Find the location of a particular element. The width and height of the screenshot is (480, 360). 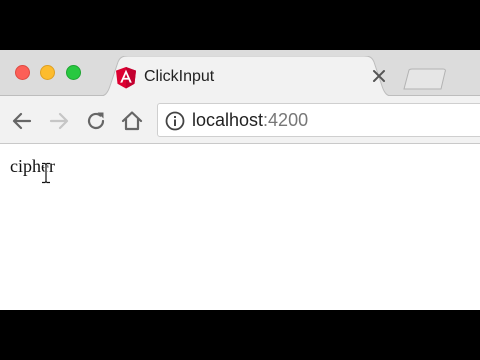

window-minimize-button is located at coordinates (47, 72).